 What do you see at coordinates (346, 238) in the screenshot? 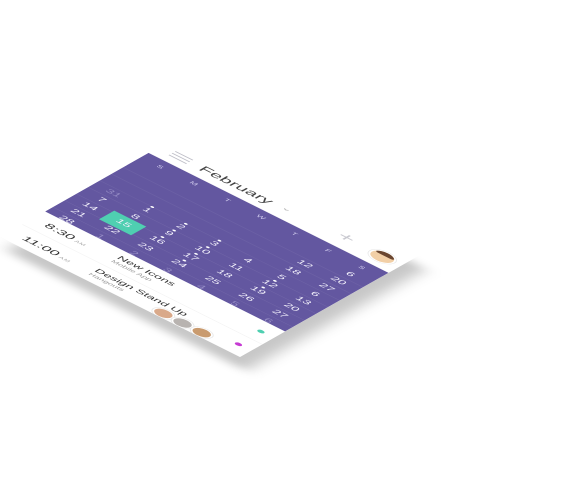
I see `add-event-icon: +` at bounding box center [346, 238].